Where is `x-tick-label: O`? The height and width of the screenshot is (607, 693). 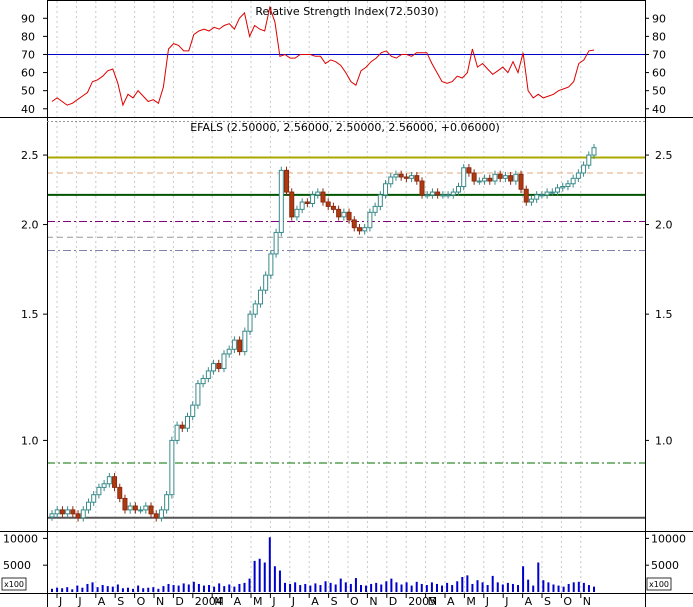 x-tick-label: O is located at coordinates (567, 601).